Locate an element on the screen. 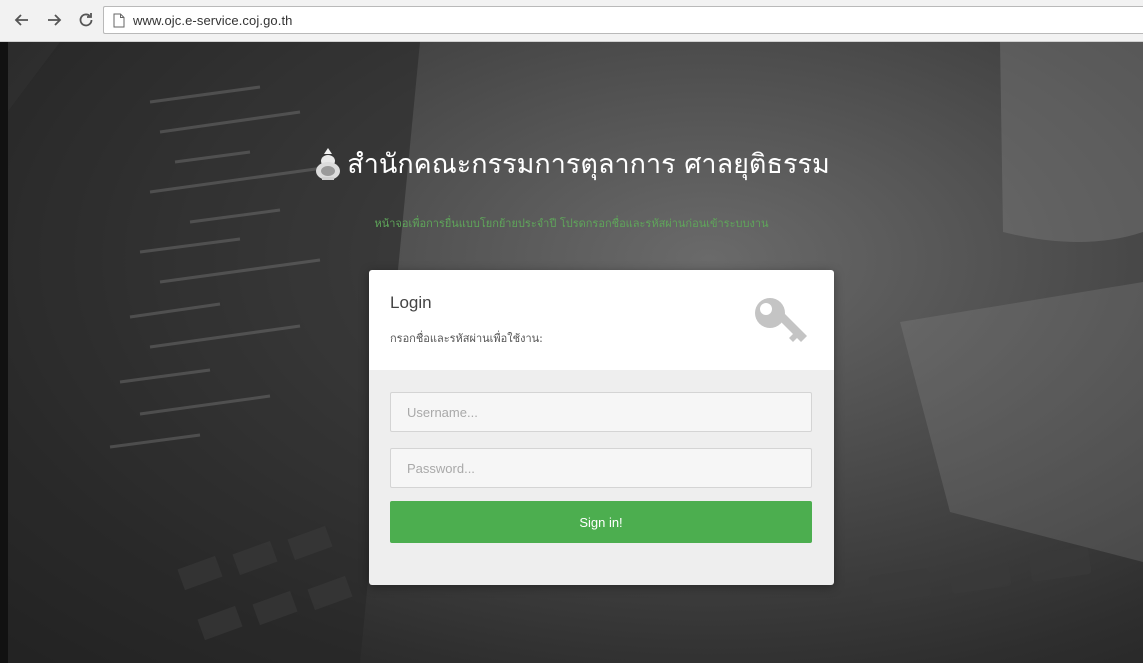  password-input is located at coordinates (601, 468).